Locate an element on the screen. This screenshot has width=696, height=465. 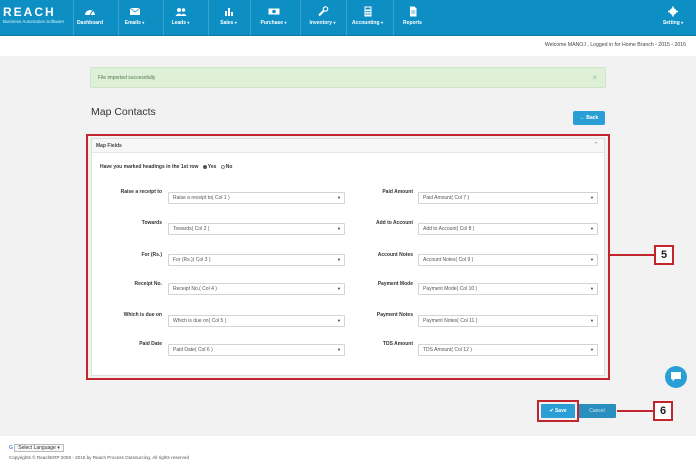
chat-button is located at coordinates (676, 377).